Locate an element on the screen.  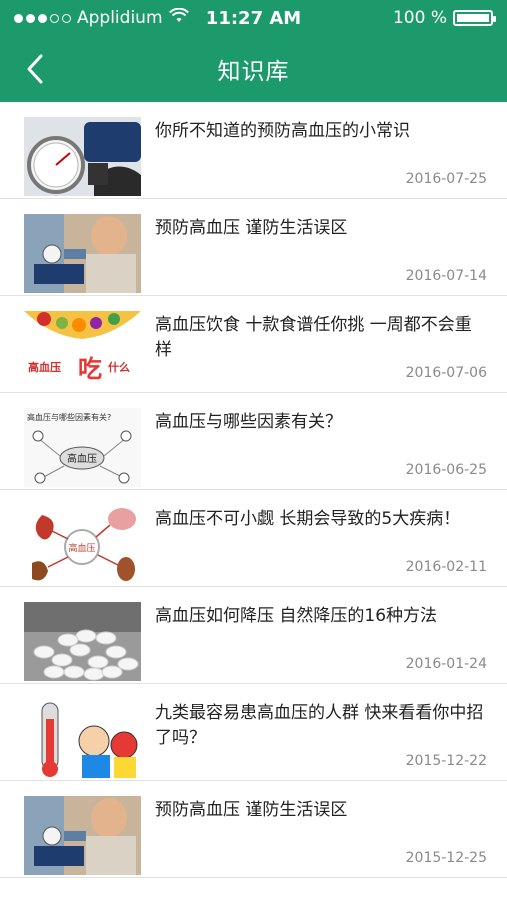
article-list-item: 你所不知道的预防高血压的小常识 2016-07-25 is located at coordinates (253, 150).